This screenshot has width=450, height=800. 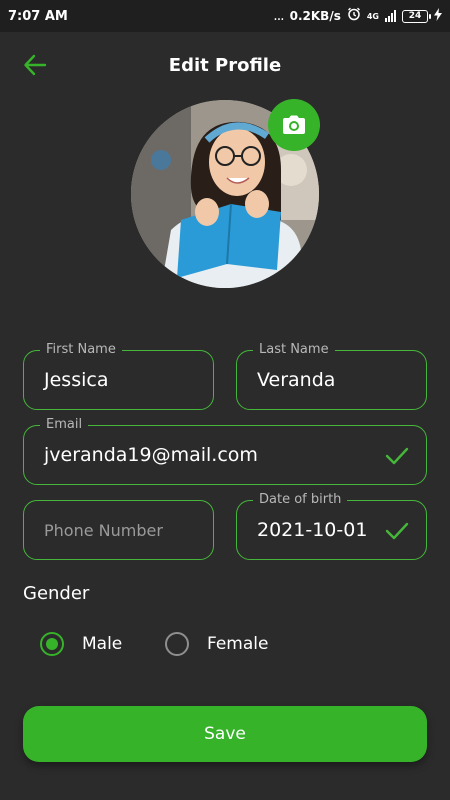 I want to click on alarm-icon, so click(x=354, y=16).